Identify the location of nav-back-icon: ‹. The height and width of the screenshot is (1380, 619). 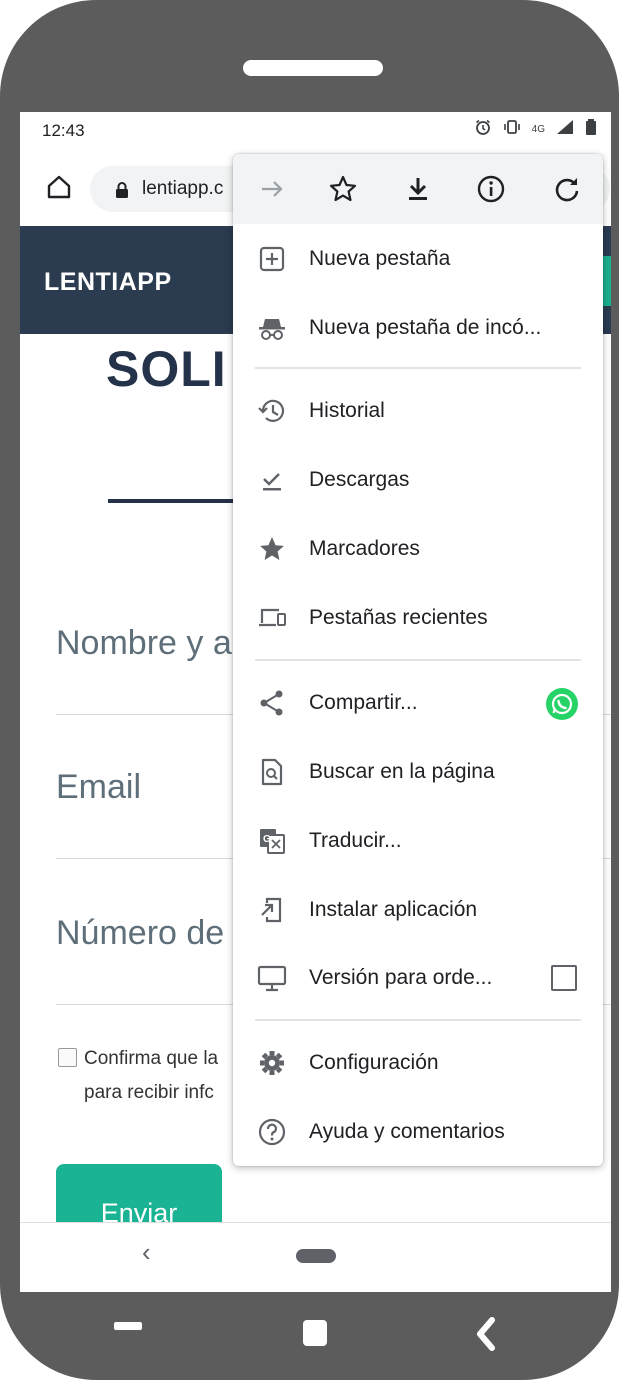
(146, 1252).